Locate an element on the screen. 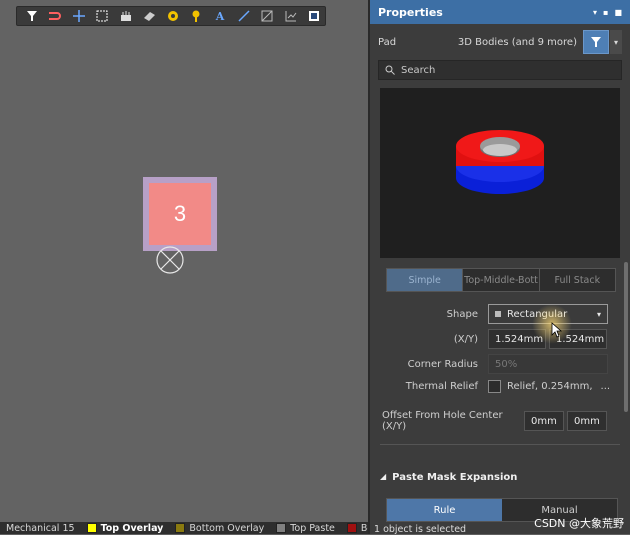  rule-tab: Rule is located at coordinates (444, 510).